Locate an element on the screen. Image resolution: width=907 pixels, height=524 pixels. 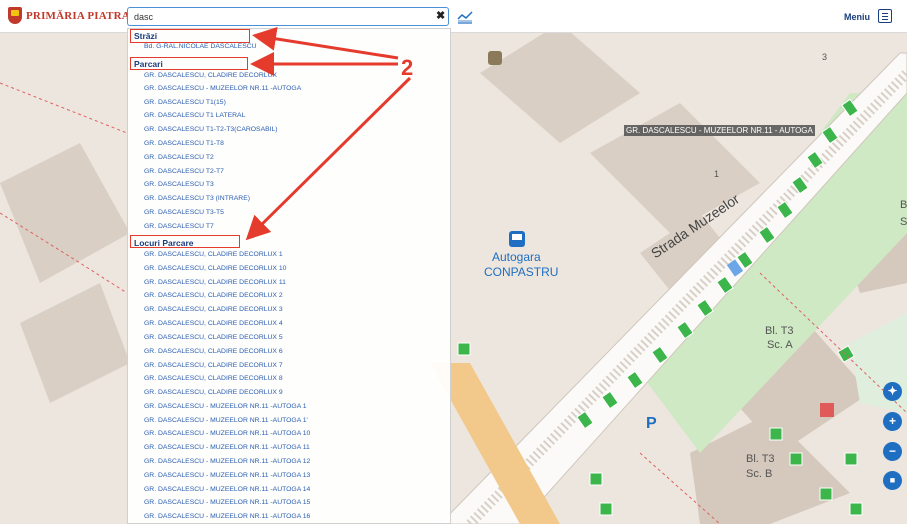
highlight-box-locuri-parcare is located at coordinates (185, 241).